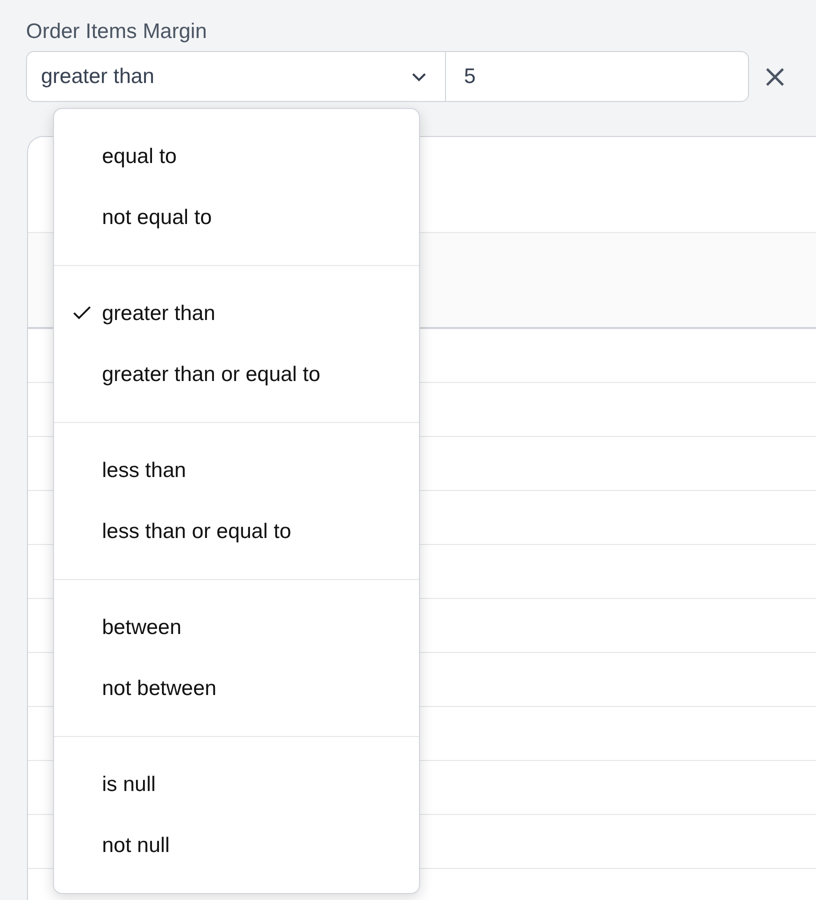  I want to click on operator-dropdown: greater than, so click(235, 76).